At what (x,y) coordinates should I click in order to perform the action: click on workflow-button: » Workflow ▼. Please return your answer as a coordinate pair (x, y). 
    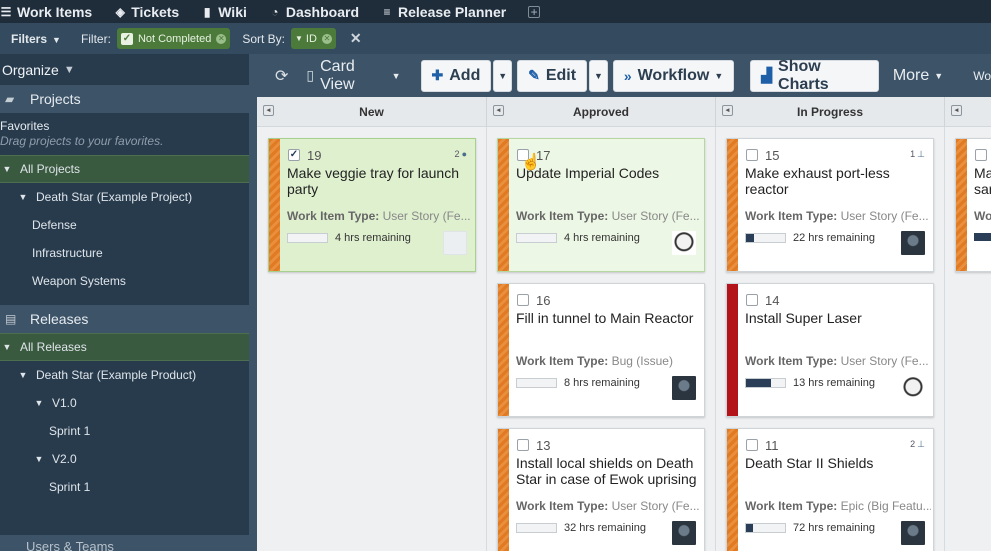
    Looking at the image, I should click on (673, 75).